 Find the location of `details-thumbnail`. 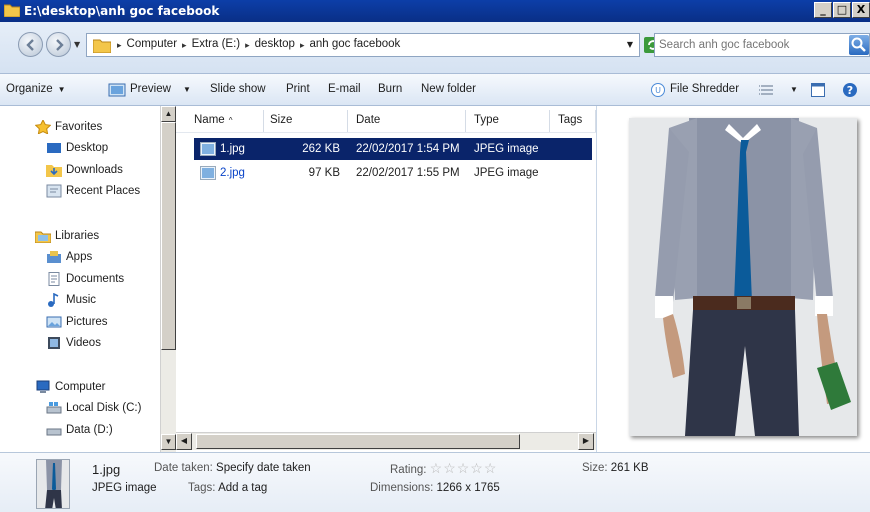

details-thumbnail is located at coordinates (53, 484).